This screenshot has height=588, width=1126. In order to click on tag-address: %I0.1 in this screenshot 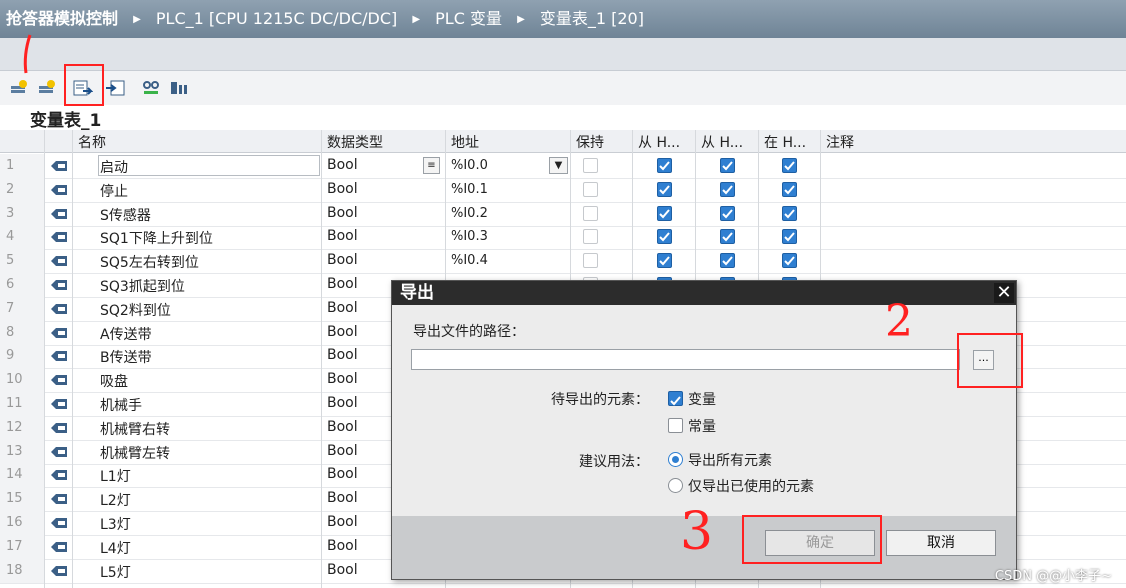, I will do `click(469, 189)`.